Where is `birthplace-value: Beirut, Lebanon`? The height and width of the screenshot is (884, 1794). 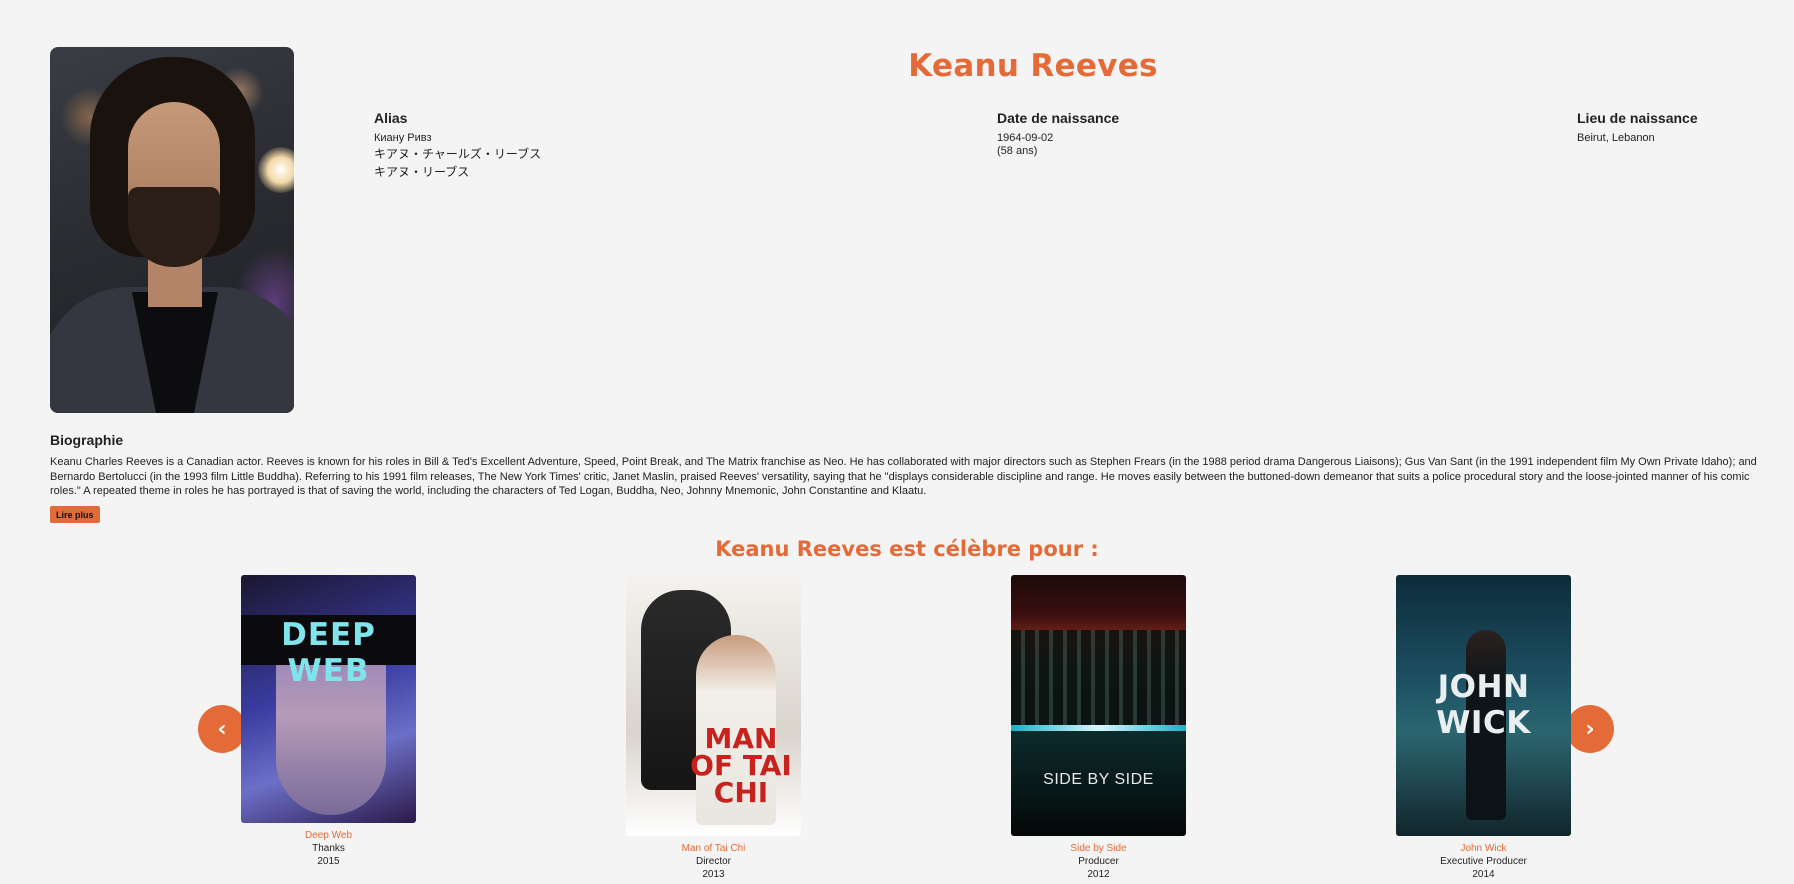 birthplace-value: Beirut, Lebanon is located at coordinates (1616, 138).